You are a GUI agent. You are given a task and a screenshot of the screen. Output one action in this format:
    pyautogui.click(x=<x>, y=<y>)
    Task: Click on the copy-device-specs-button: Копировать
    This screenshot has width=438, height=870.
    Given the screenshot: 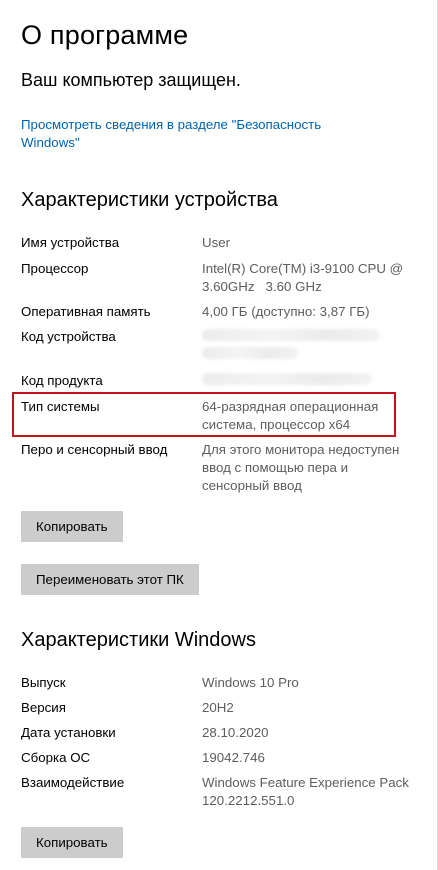 What is the action you would take?
    pyautogui.click(x=72, y=526)
    